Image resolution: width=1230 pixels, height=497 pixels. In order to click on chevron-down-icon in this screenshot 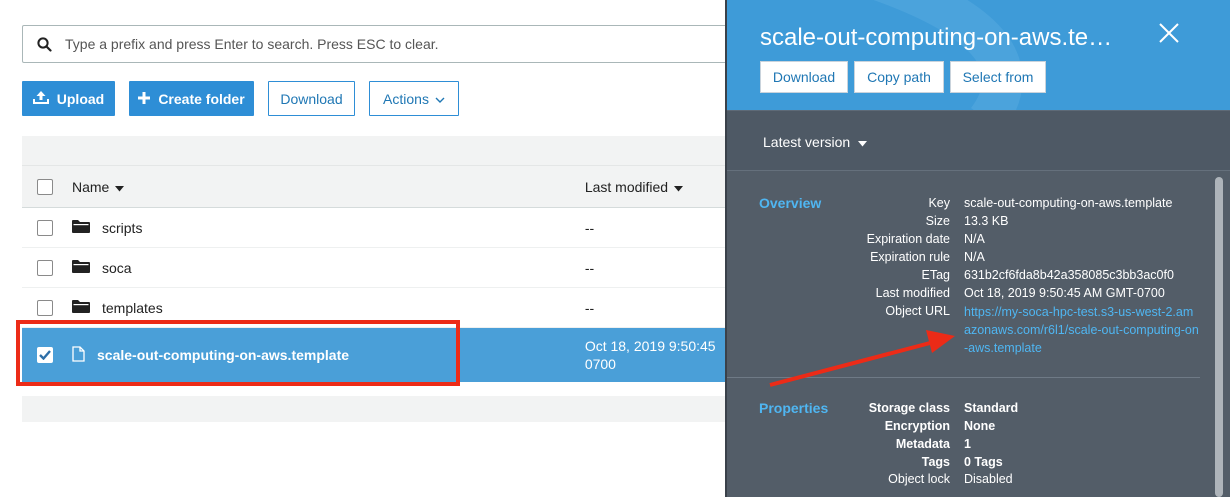, I will do `click(440, 99)`.